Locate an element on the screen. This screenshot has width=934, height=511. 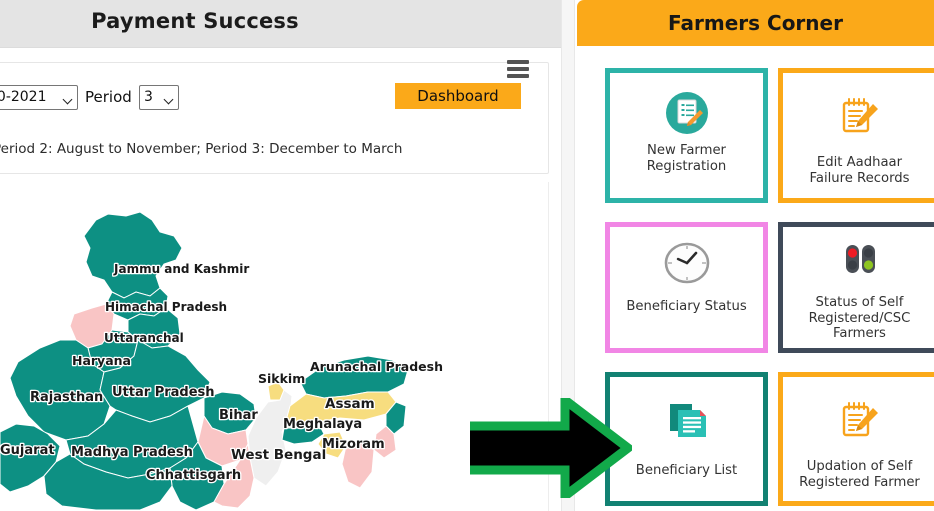
panel-divider is located at coordinates (568, 255).